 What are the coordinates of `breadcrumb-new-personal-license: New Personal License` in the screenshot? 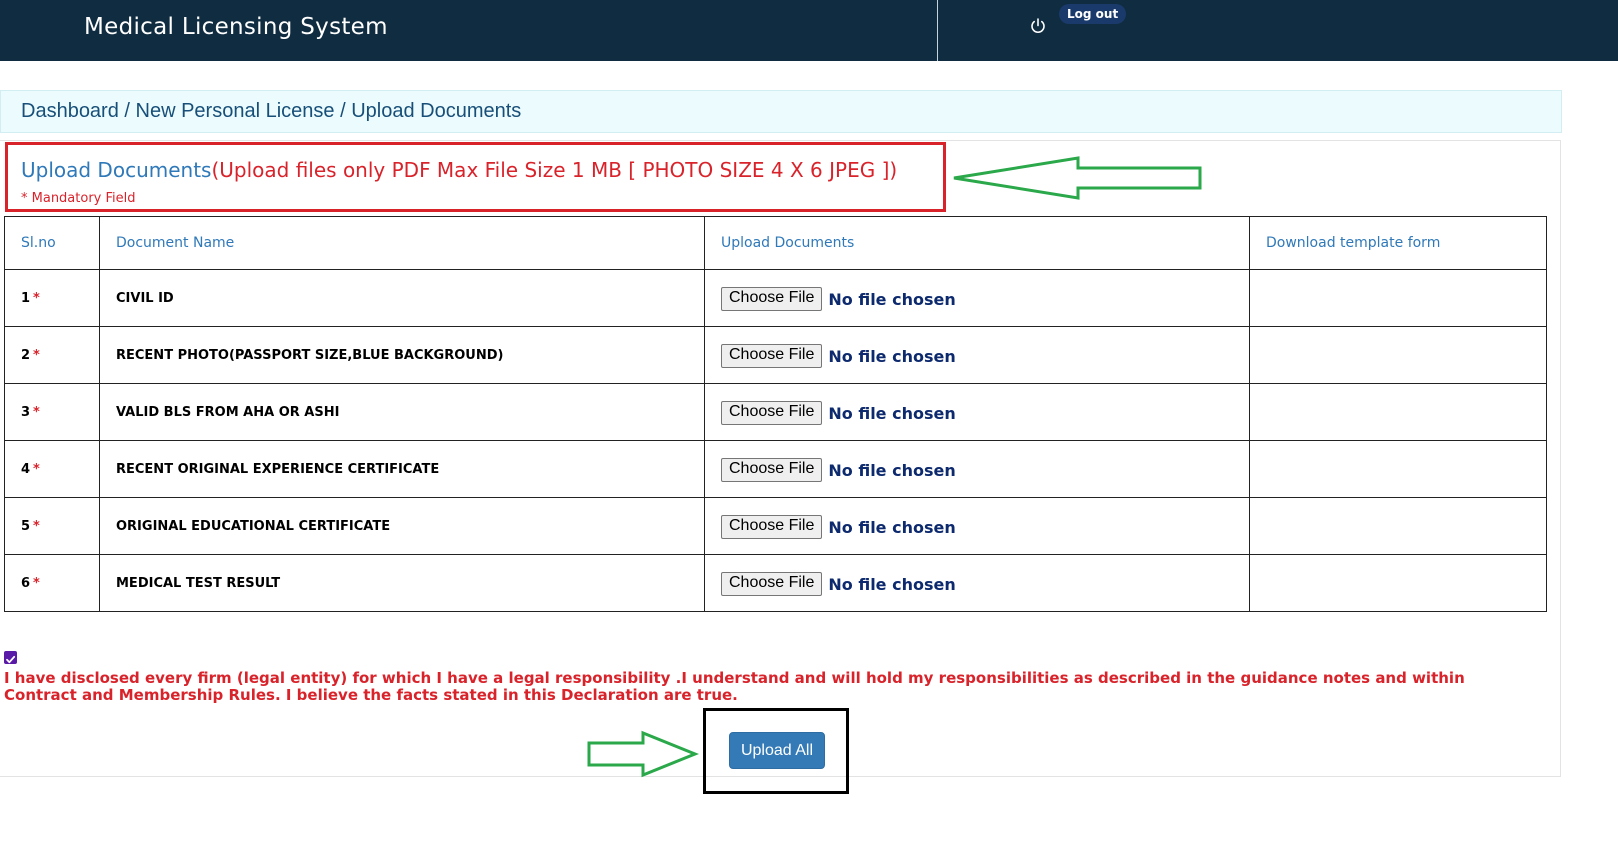 It's located at (235, 111).